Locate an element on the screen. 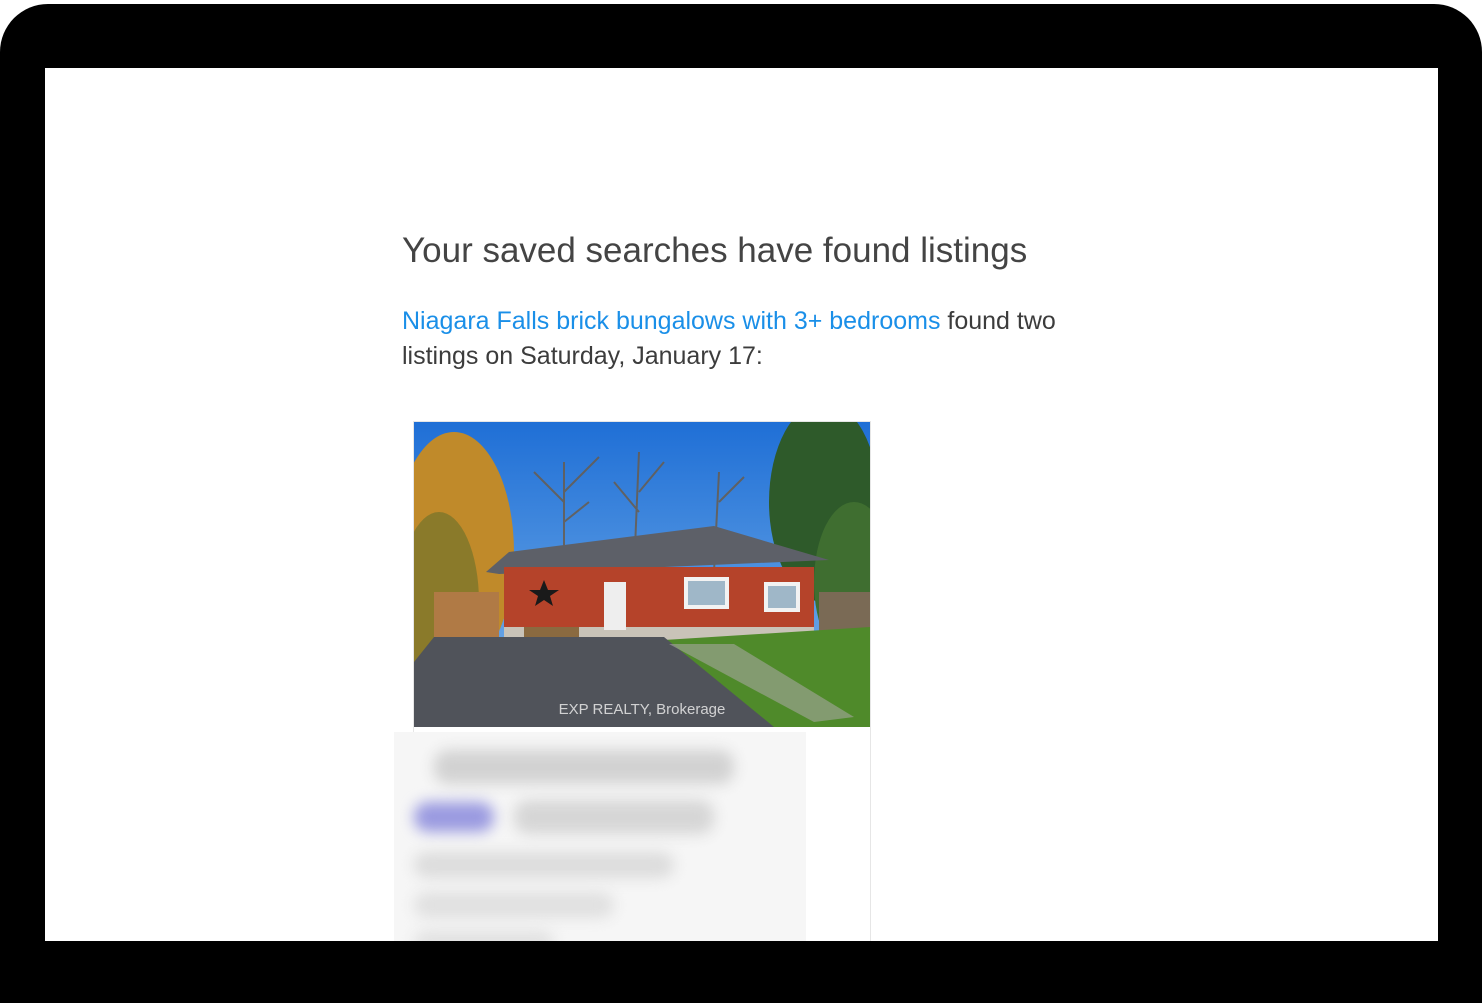 The height and width of the screenshot is (1003, 1482). redacted-listing-details is located at coordinates (600, 836).